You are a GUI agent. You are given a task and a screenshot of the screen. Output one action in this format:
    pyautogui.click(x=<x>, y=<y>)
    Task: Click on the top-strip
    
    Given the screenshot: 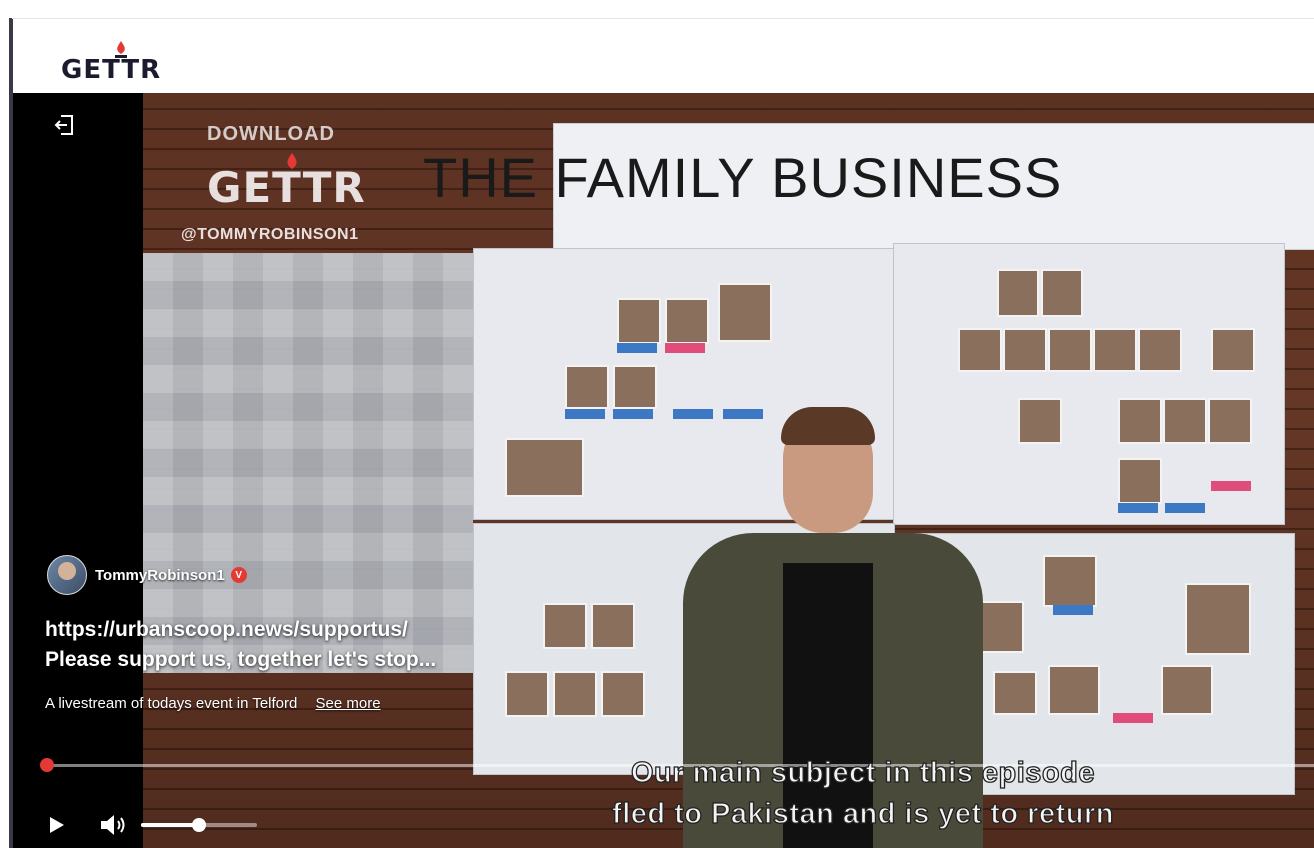 What is the action you would take?
    pyautogui.click(x=663, y=9)
    